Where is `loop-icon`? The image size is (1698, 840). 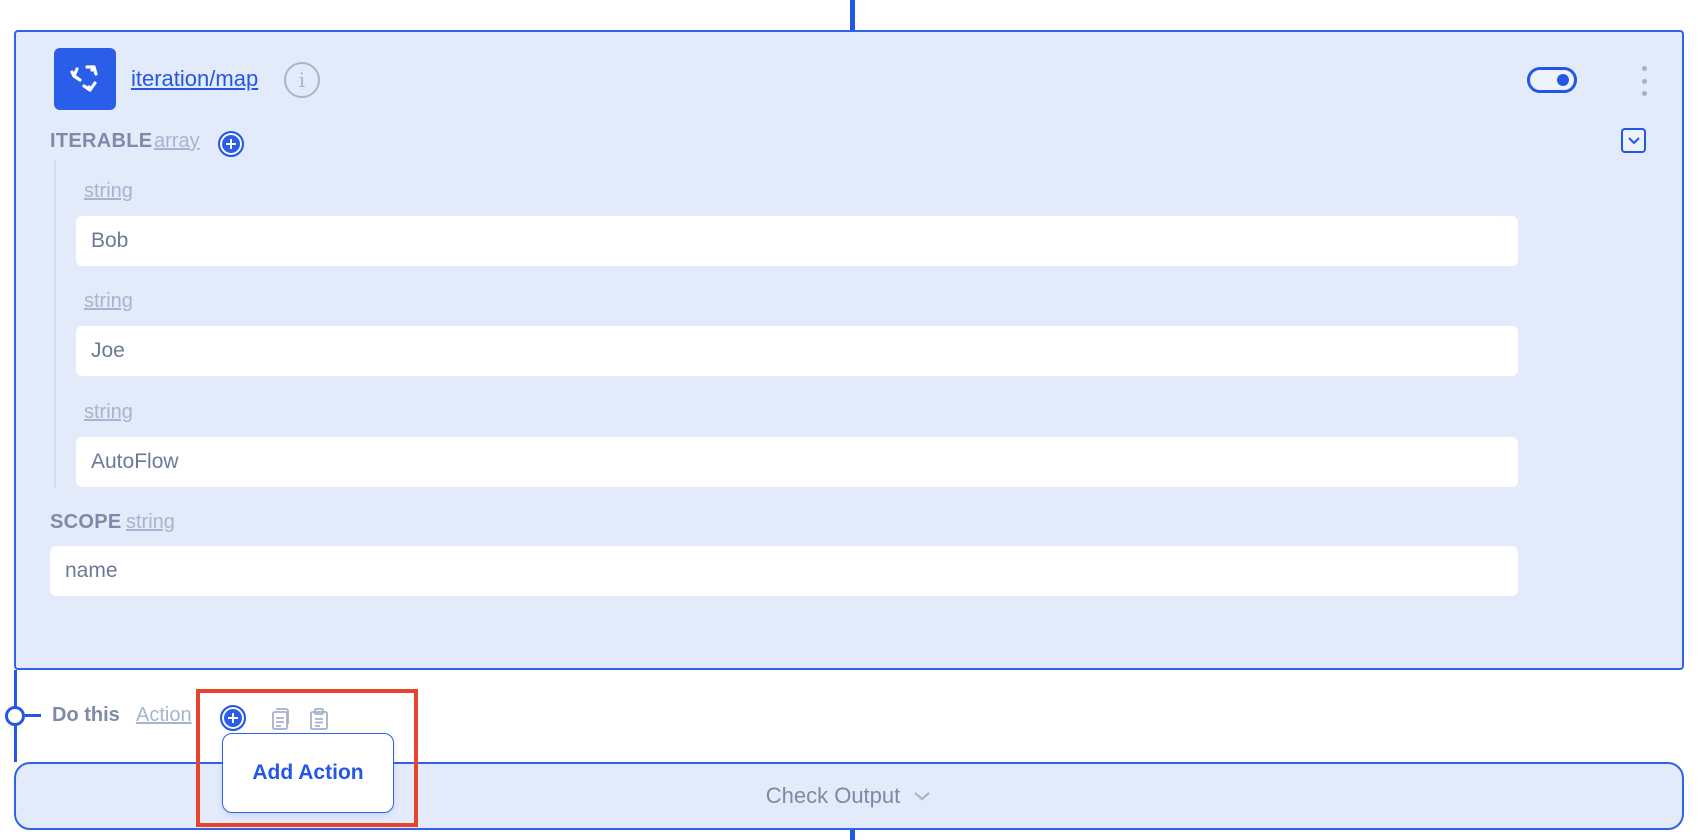
loop-icon is located at coordinates (85, 79).